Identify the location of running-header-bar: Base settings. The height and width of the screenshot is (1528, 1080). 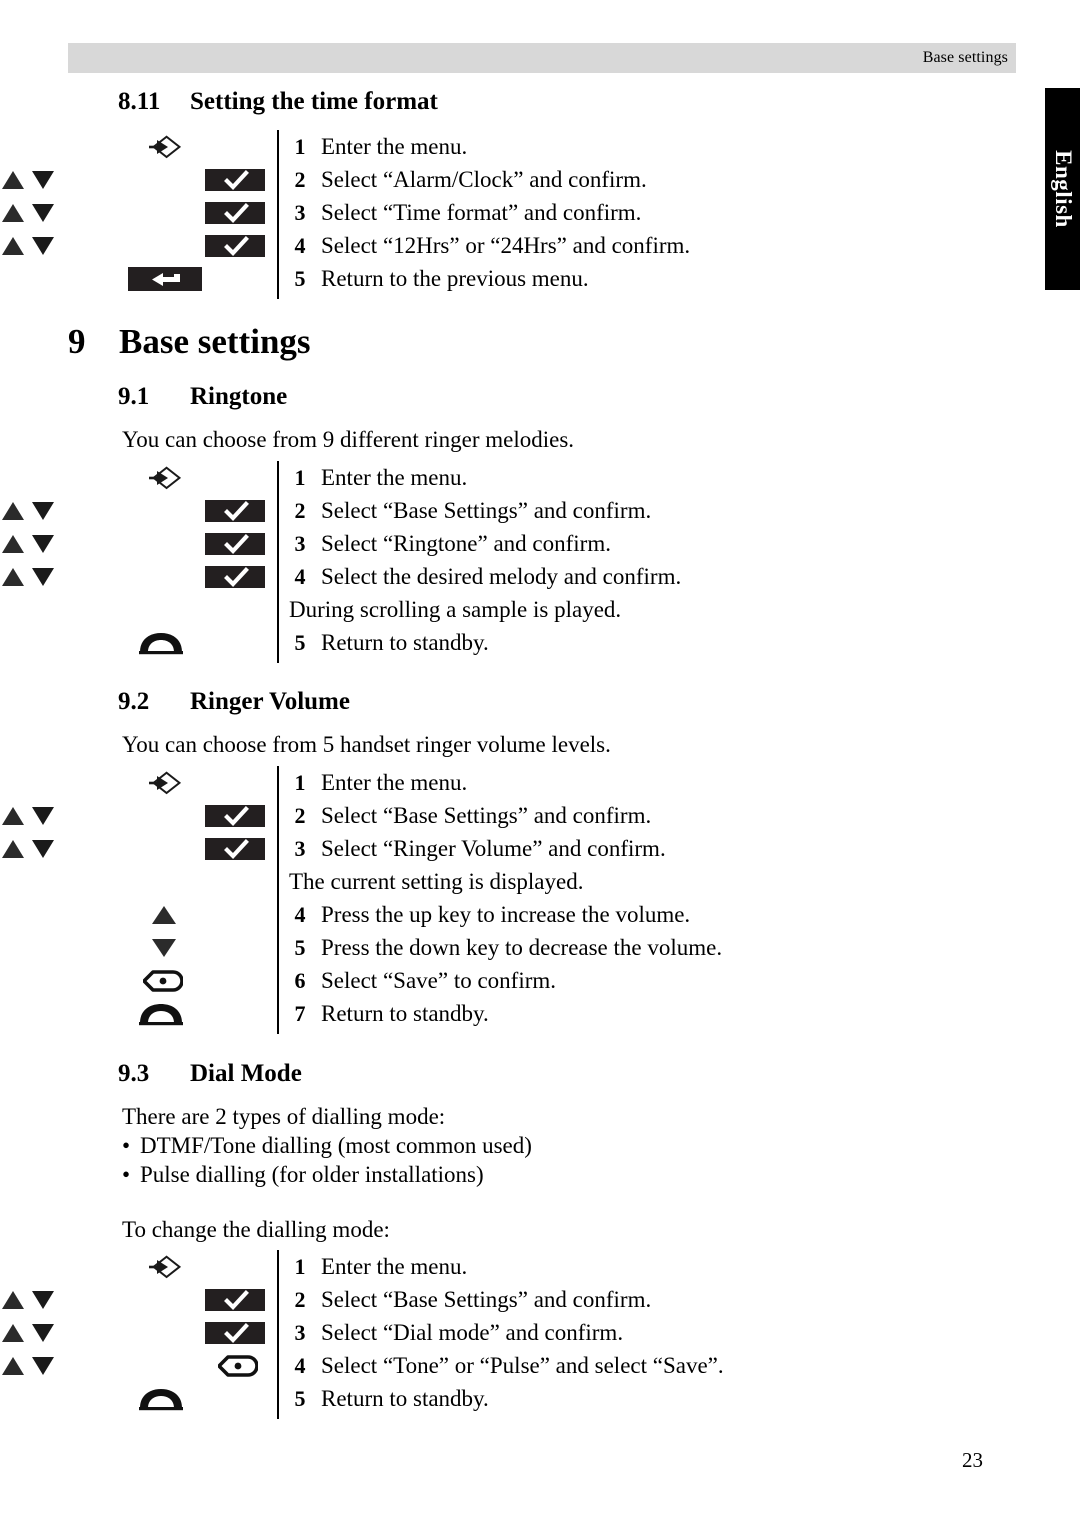
(542, 58).